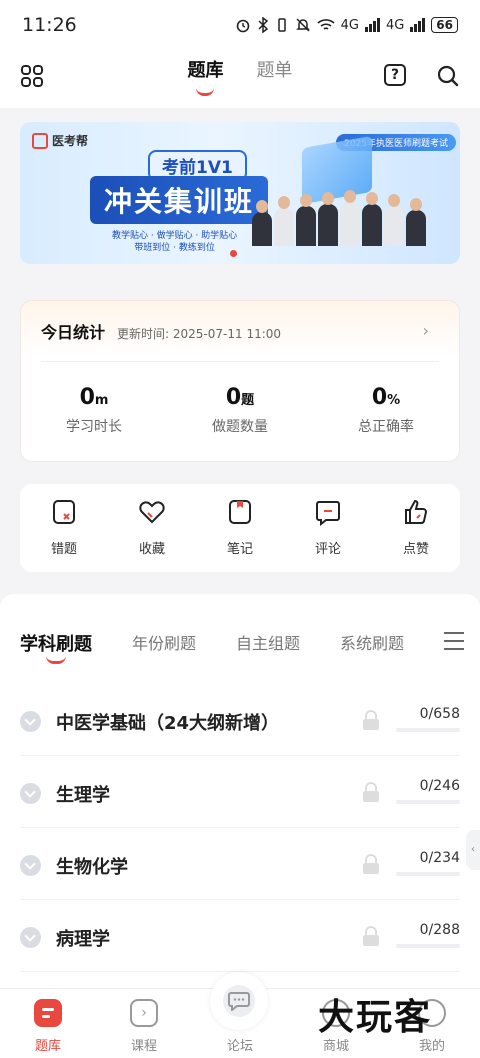 This screenshot has height=1058, width=480. What do you see at coordinates (263, 25) in the screenshot?
I see `bluetooth-icon` at bounding box center [263, 25].